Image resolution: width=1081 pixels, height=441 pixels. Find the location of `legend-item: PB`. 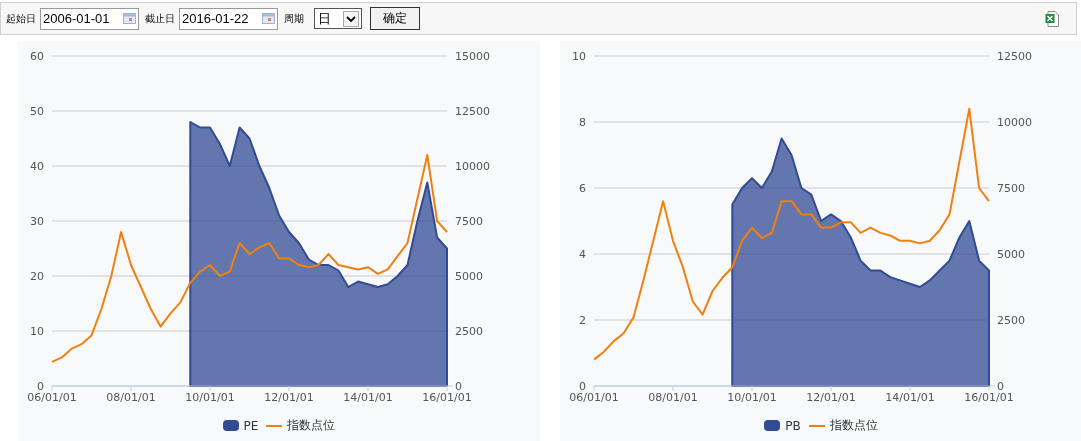

legend-item: PB is located at coordinates (782, 425).